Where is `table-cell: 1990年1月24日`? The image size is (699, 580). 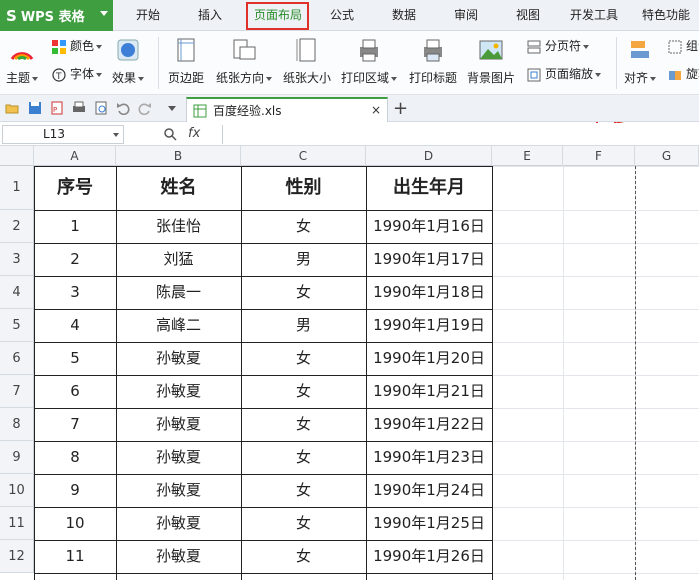
table-cell: 1990年1月24日 is located at coordinates (429, 490).